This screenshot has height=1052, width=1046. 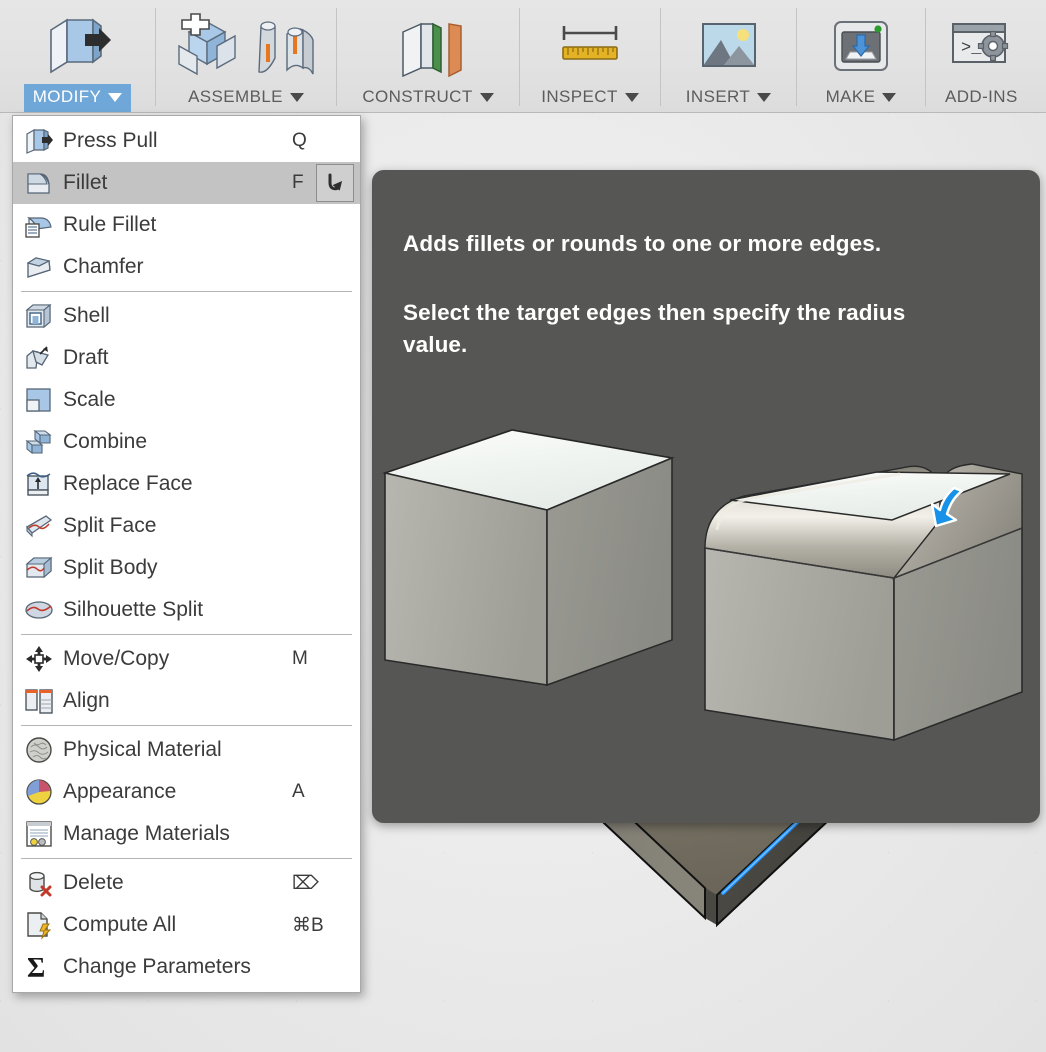 What do you see at coordinates (86, 357) in the screenshot?
I see `menu-item-label: Draft` at bounding box center [86, 357].